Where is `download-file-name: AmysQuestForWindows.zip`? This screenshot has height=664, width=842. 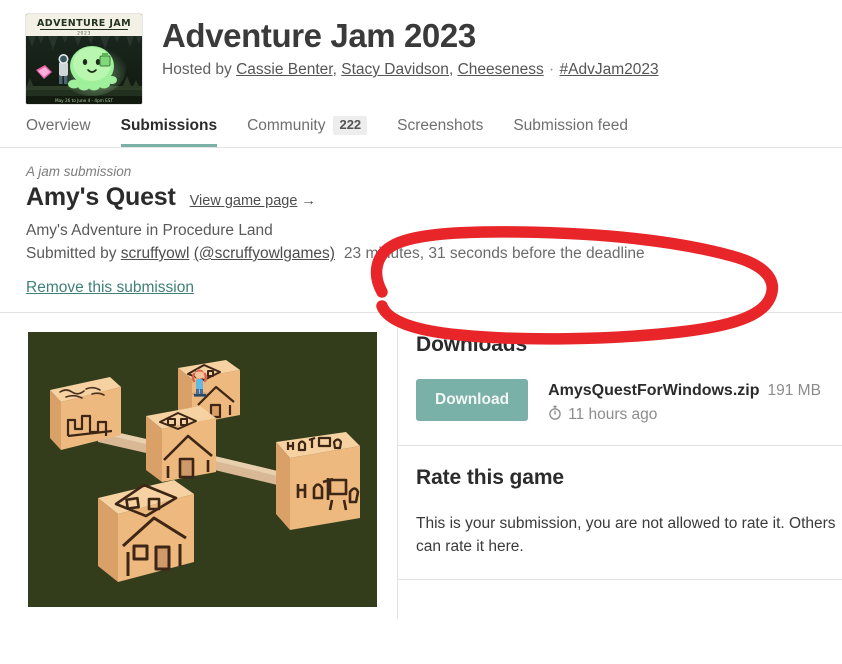 download-file-name: AmysQuestForWindows.zip is located at coordinates (653, 390).